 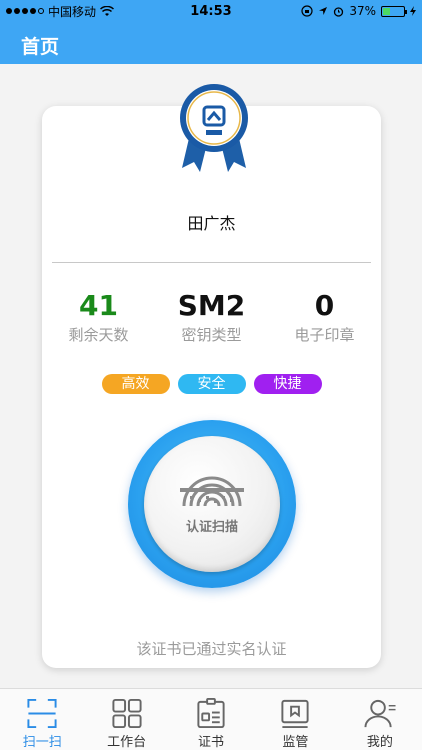 What do you see at coordinates (42, 713) in the screenshot?
I see `scan-icon` at bounding box center [42, 713].